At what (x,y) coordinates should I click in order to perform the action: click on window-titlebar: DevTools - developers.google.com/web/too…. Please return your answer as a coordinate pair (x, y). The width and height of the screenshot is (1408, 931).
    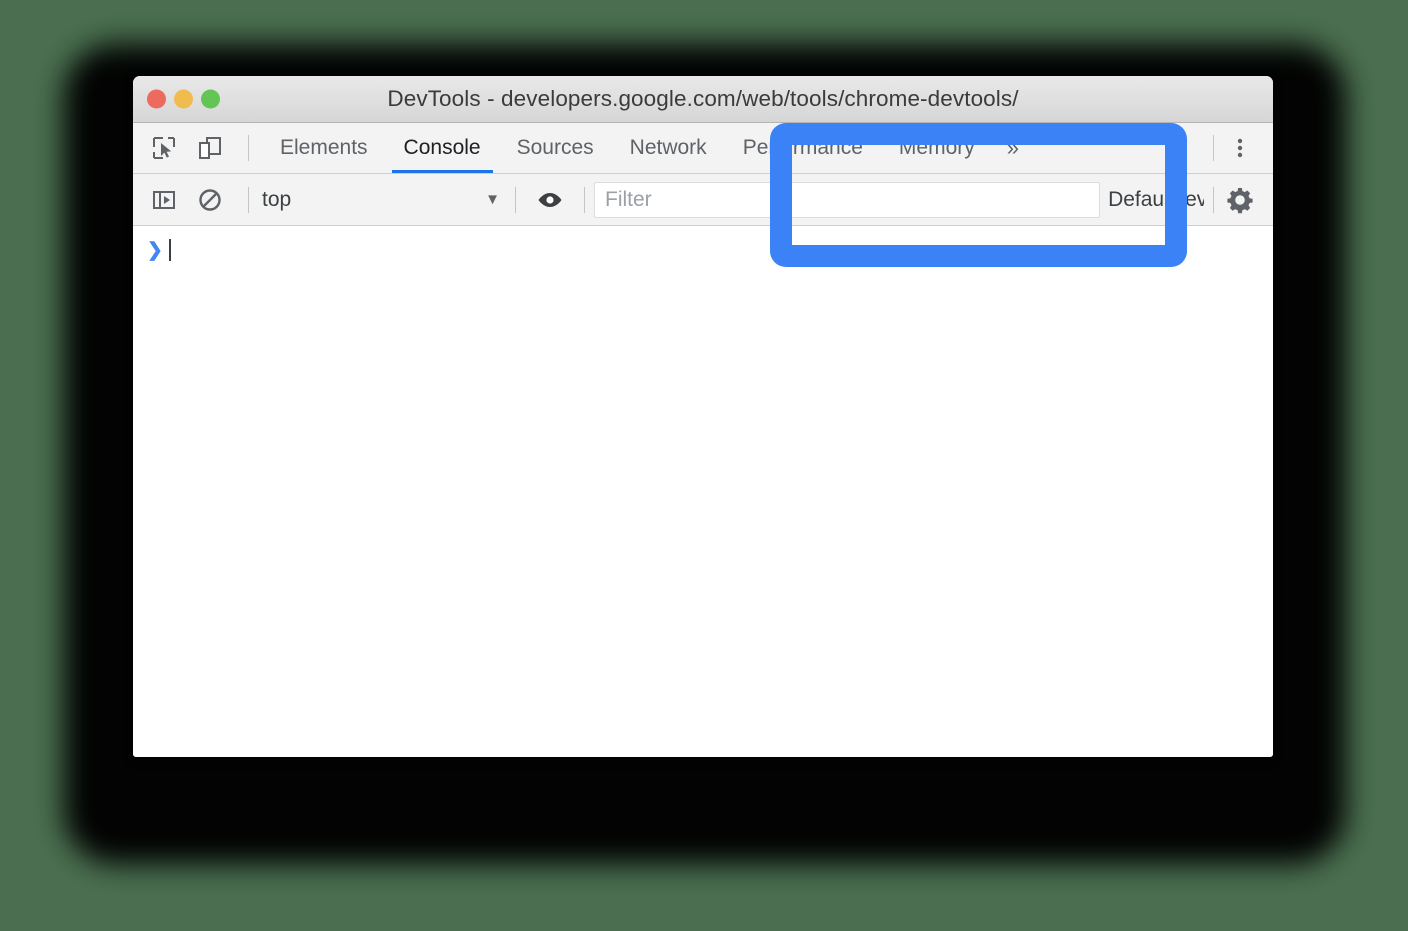
    Looking at the image, I should click on (703, 99).